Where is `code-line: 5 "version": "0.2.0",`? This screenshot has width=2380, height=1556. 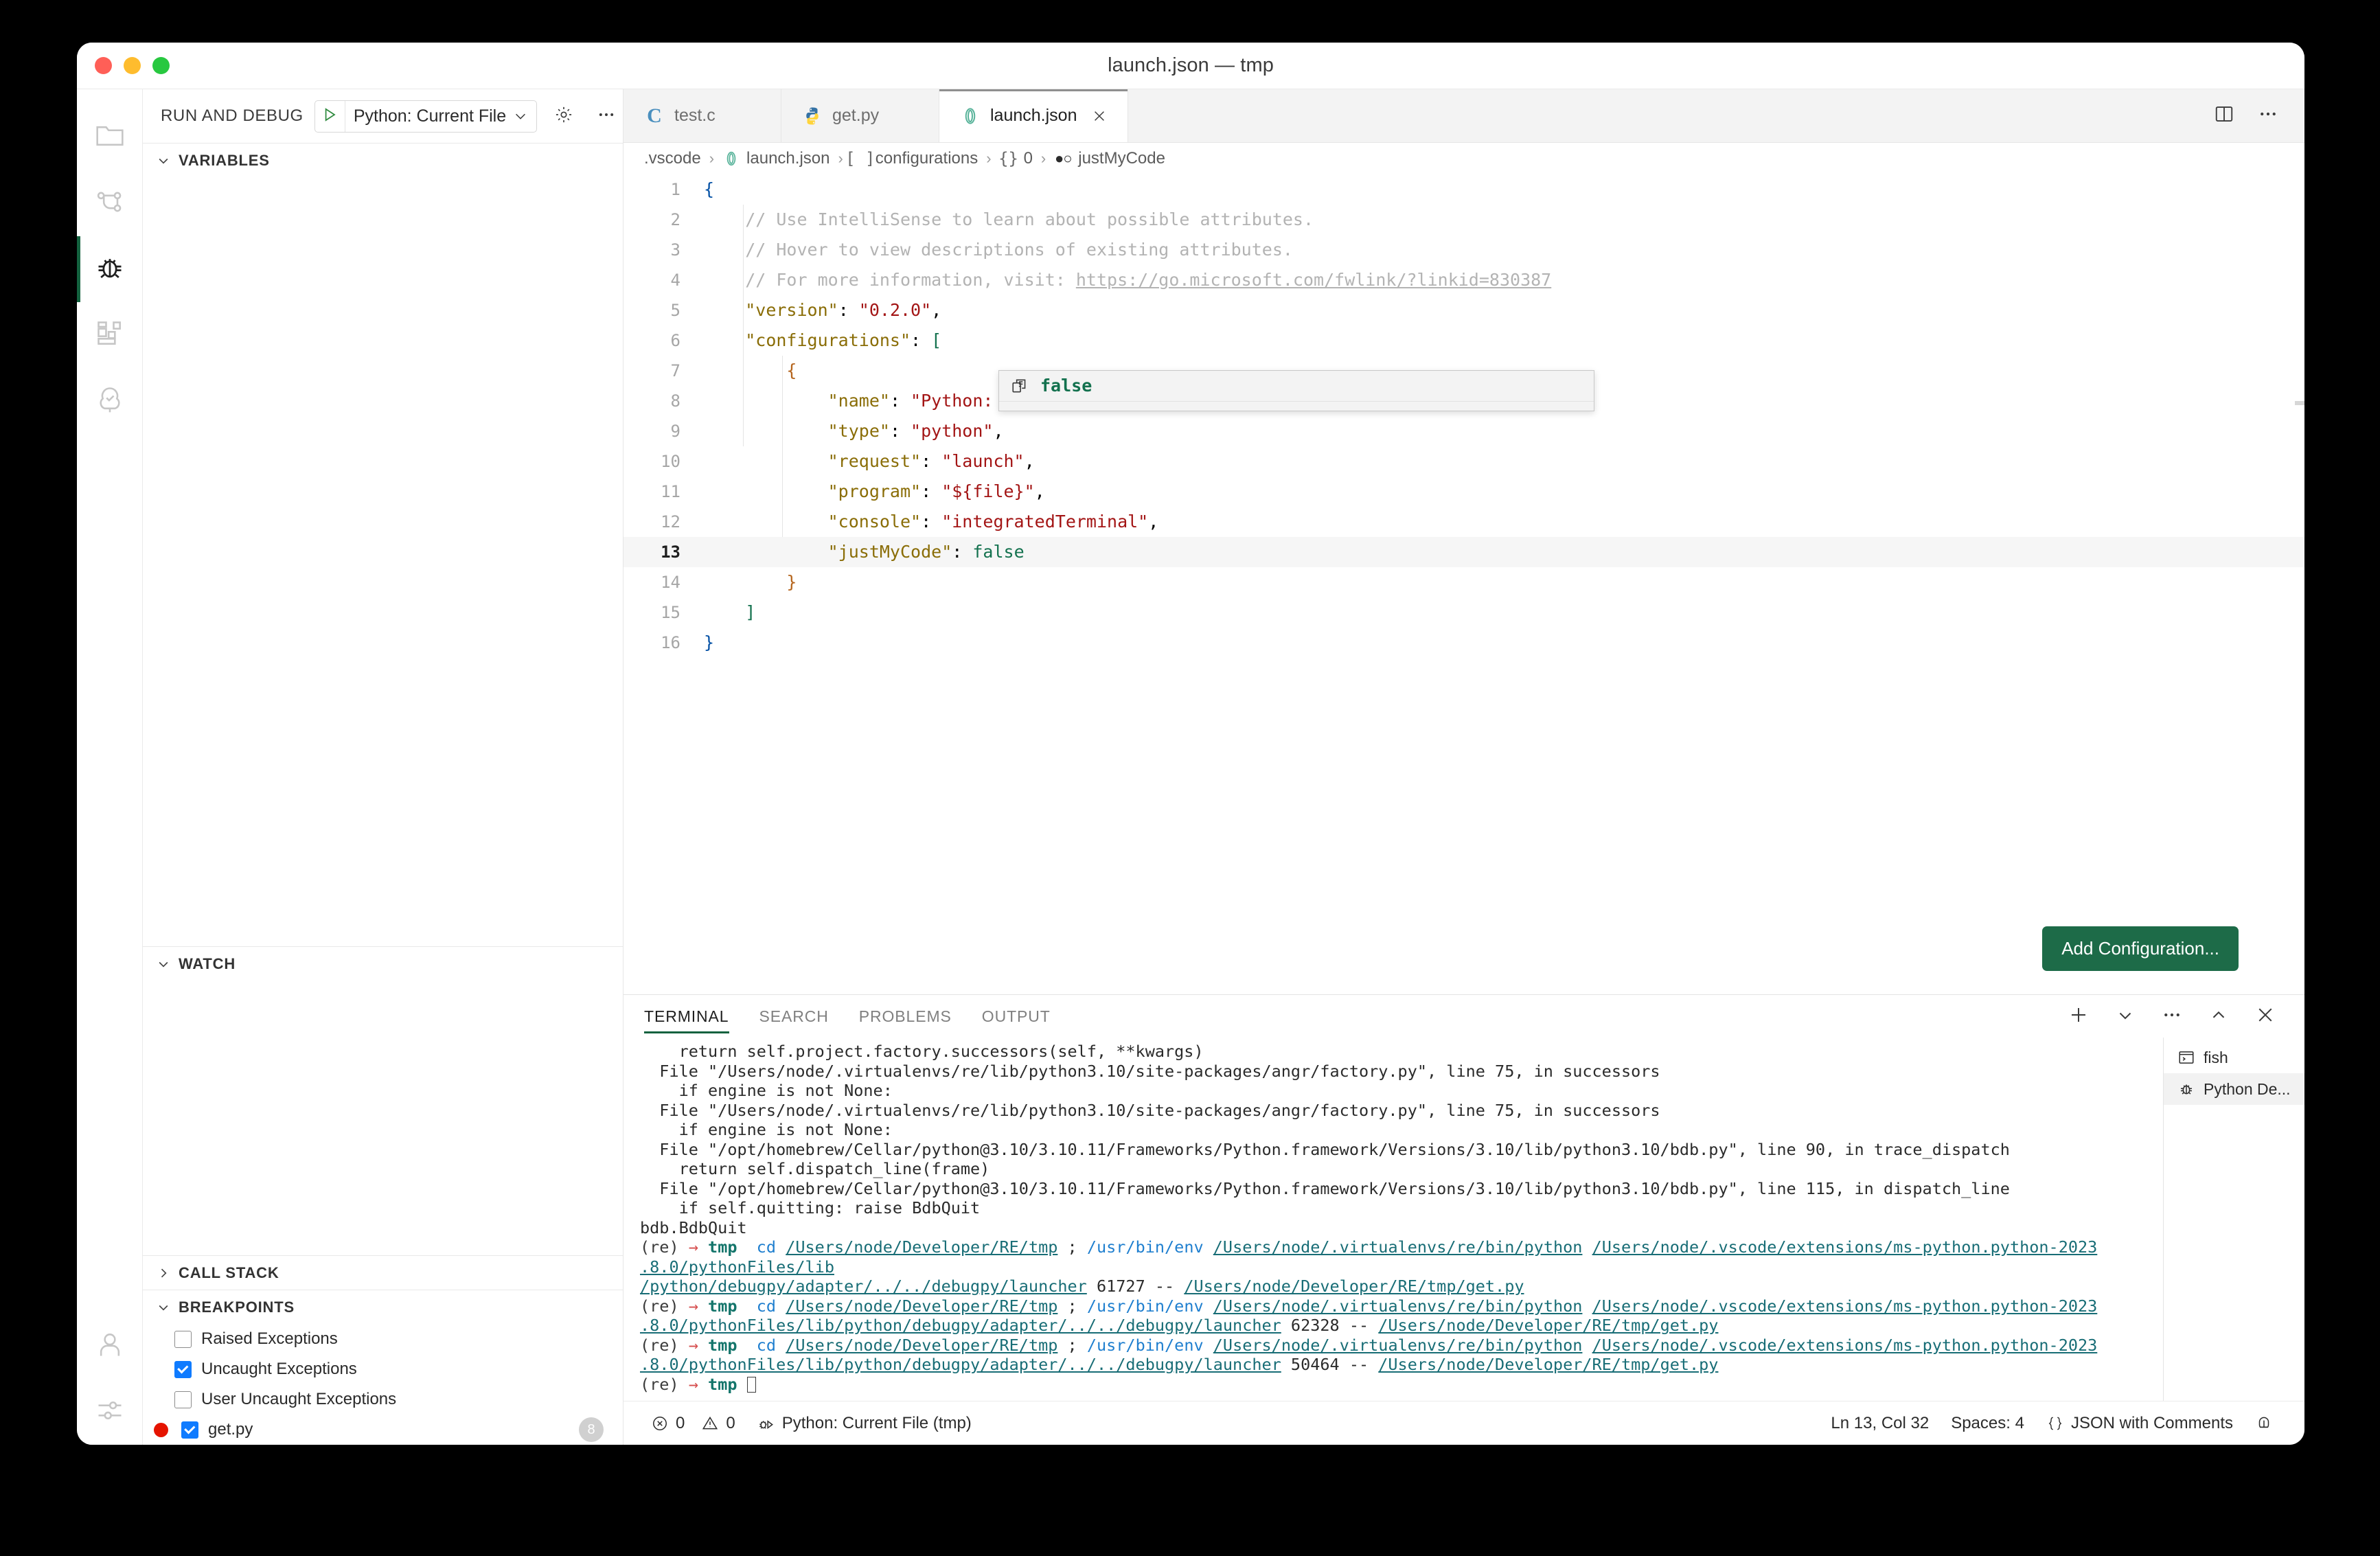 code-line: 5 "version": "0.2.0", is located at coordinates (1463, 310).